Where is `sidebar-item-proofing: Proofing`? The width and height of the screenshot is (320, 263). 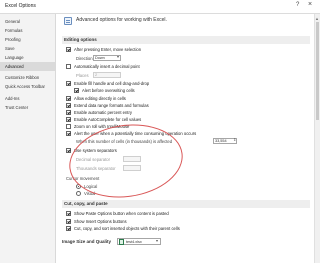 sidebar-item-proofing: Proofing is located at coordinates (27, 39).